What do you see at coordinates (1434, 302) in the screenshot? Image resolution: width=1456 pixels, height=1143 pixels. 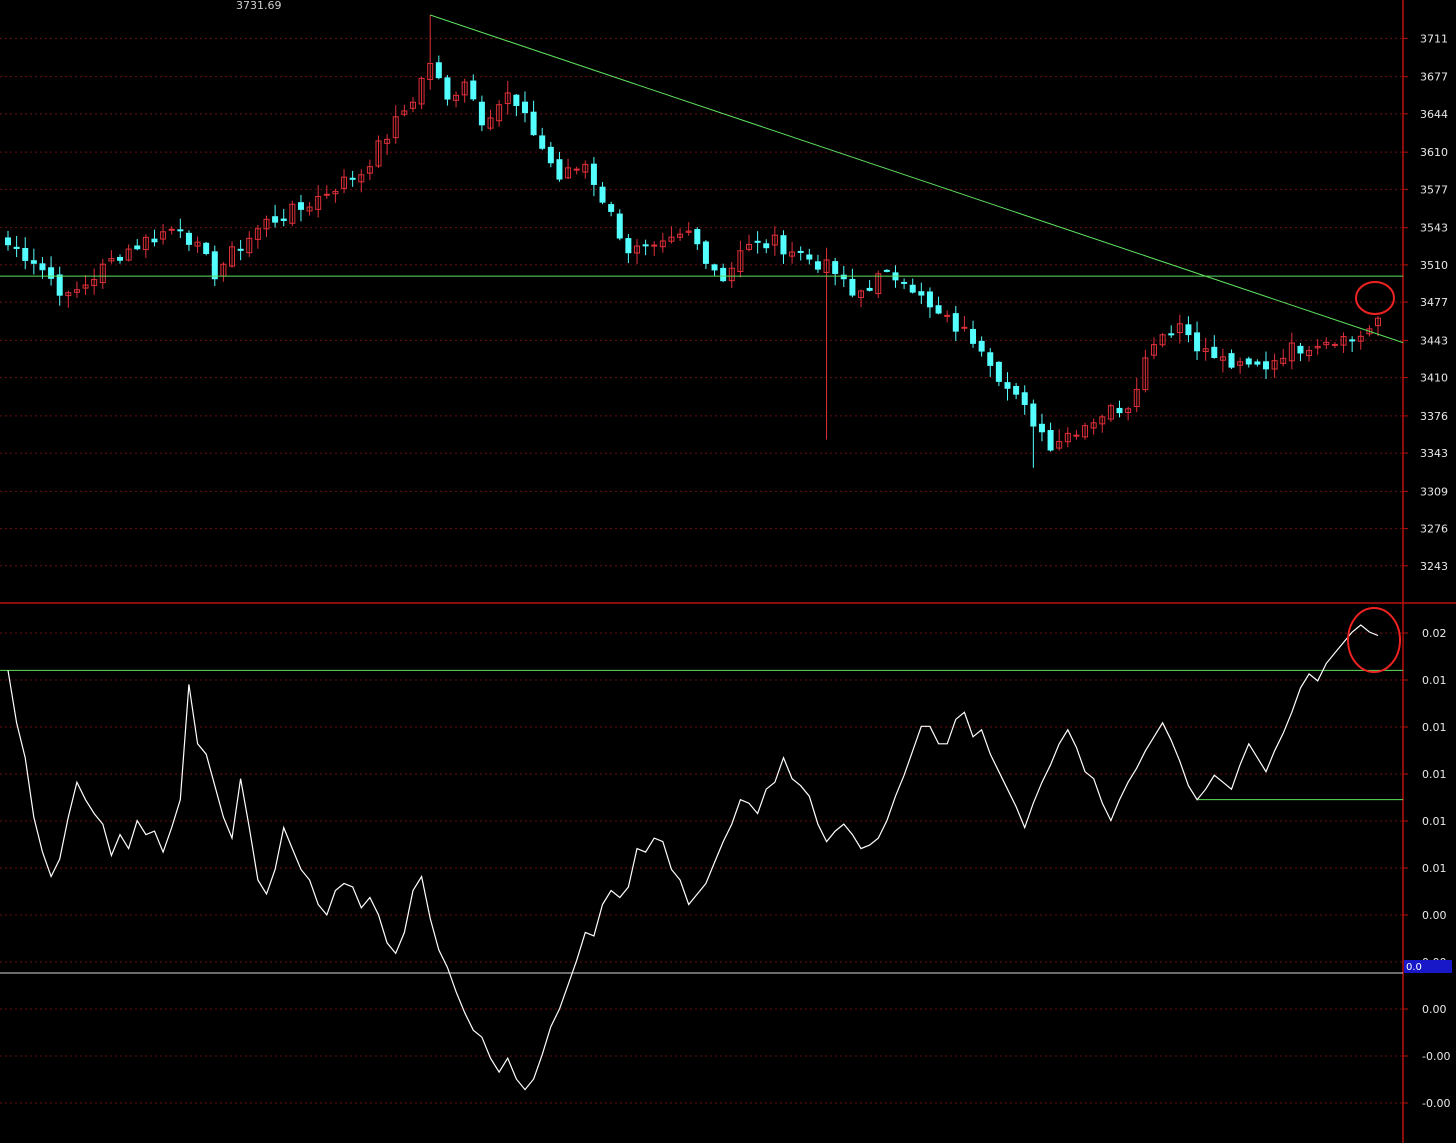 I see `price-tick-label: 3477` at bounding box center [1434, 302].